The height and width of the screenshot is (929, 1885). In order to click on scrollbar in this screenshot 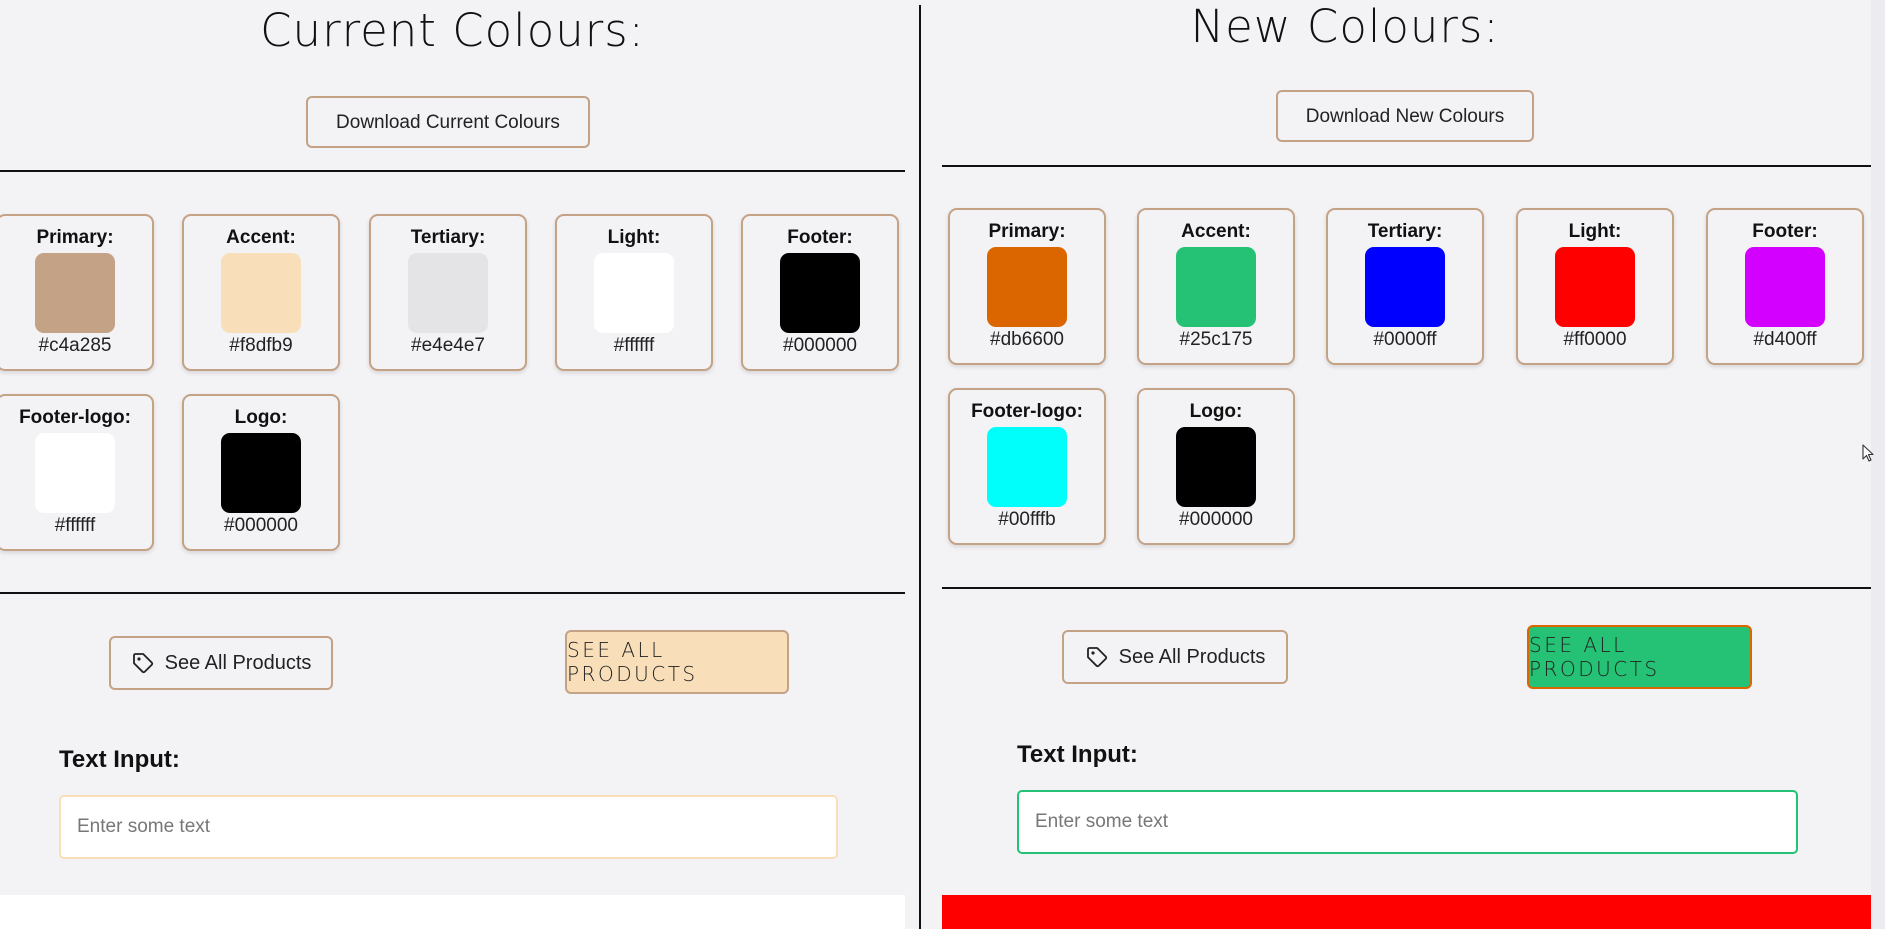, I will do `click(1878, 464)`.